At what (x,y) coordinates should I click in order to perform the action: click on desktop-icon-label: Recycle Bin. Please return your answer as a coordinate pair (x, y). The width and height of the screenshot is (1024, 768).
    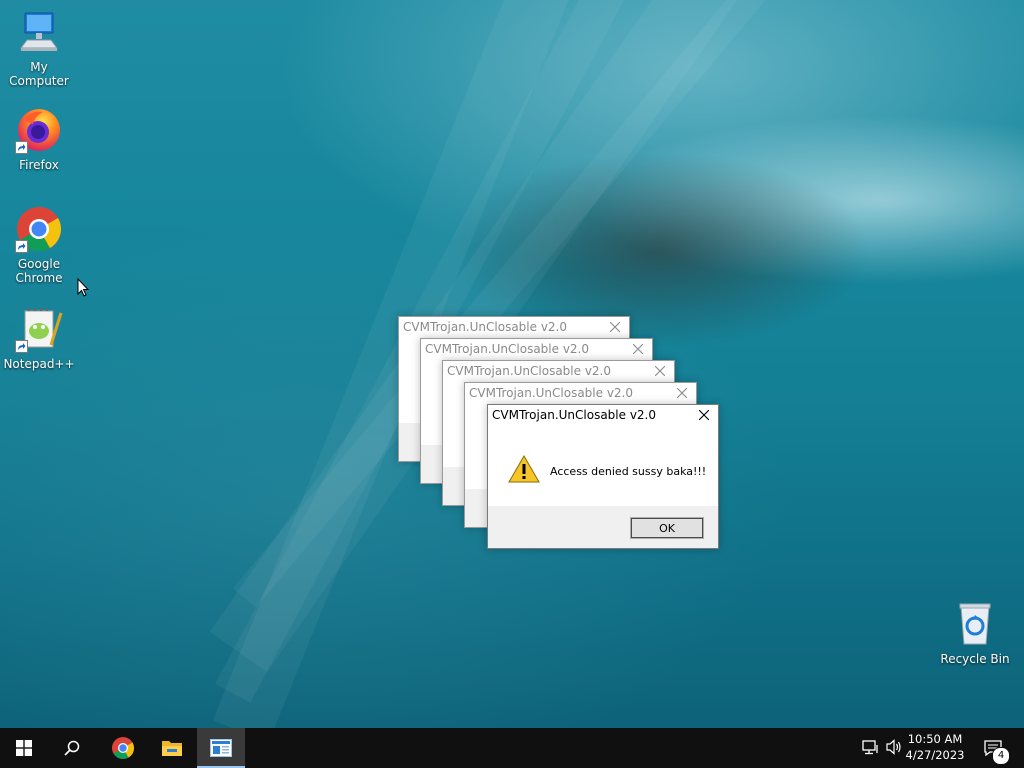
    Looking at the image, I should click on (975, 659).